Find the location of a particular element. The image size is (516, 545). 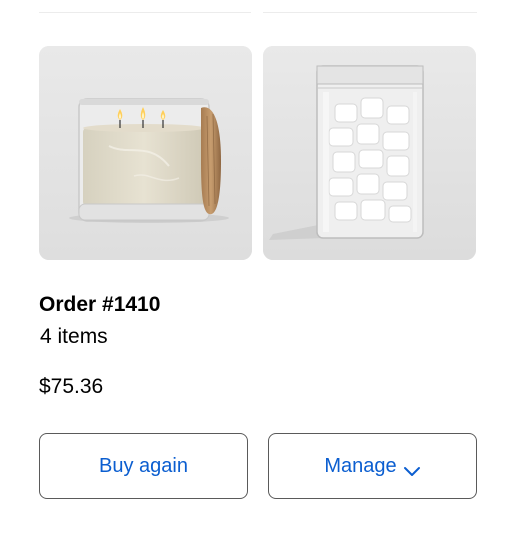

manage-label: Manage is located at coordinates (360, 465).